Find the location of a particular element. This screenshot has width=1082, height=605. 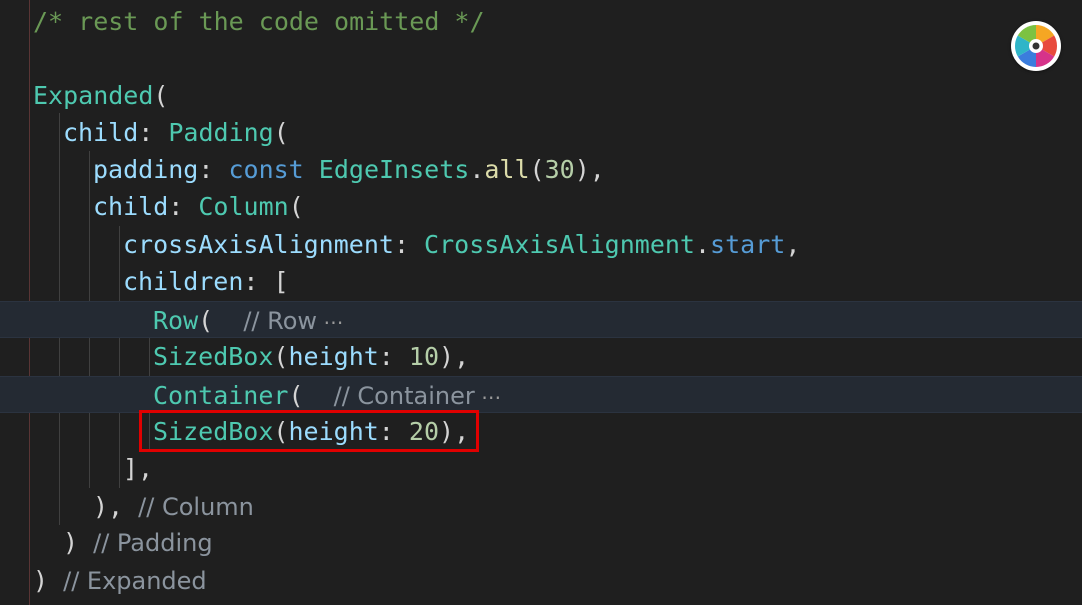

code-text: ), // Column is located at coordinates (173, 507).